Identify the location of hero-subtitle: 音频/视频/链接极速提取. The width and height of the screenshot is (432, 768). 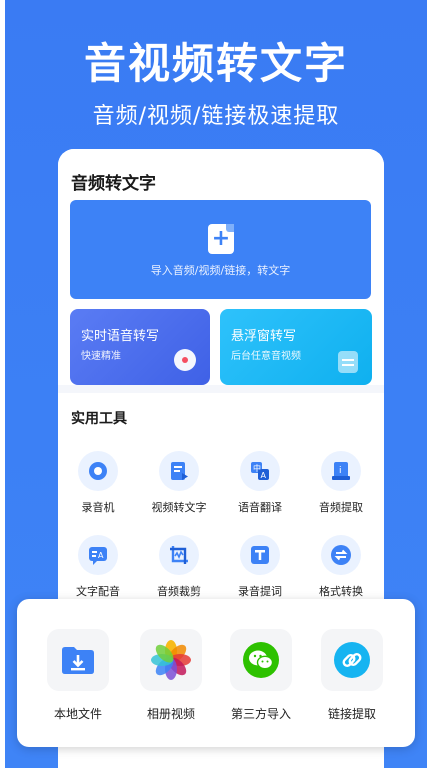
(216, 116).